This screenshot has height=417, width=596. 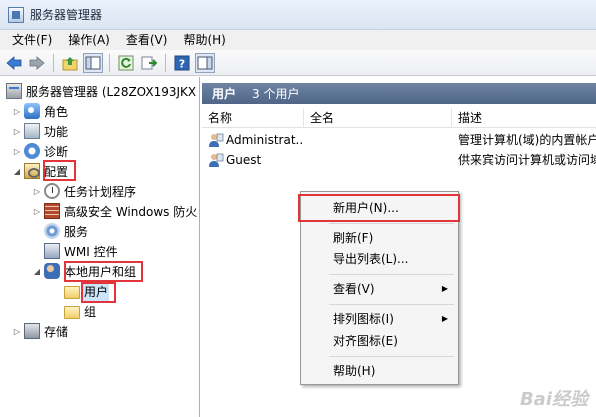 I want to click on menu-action: 操作(A), so click(x=89, y=40).